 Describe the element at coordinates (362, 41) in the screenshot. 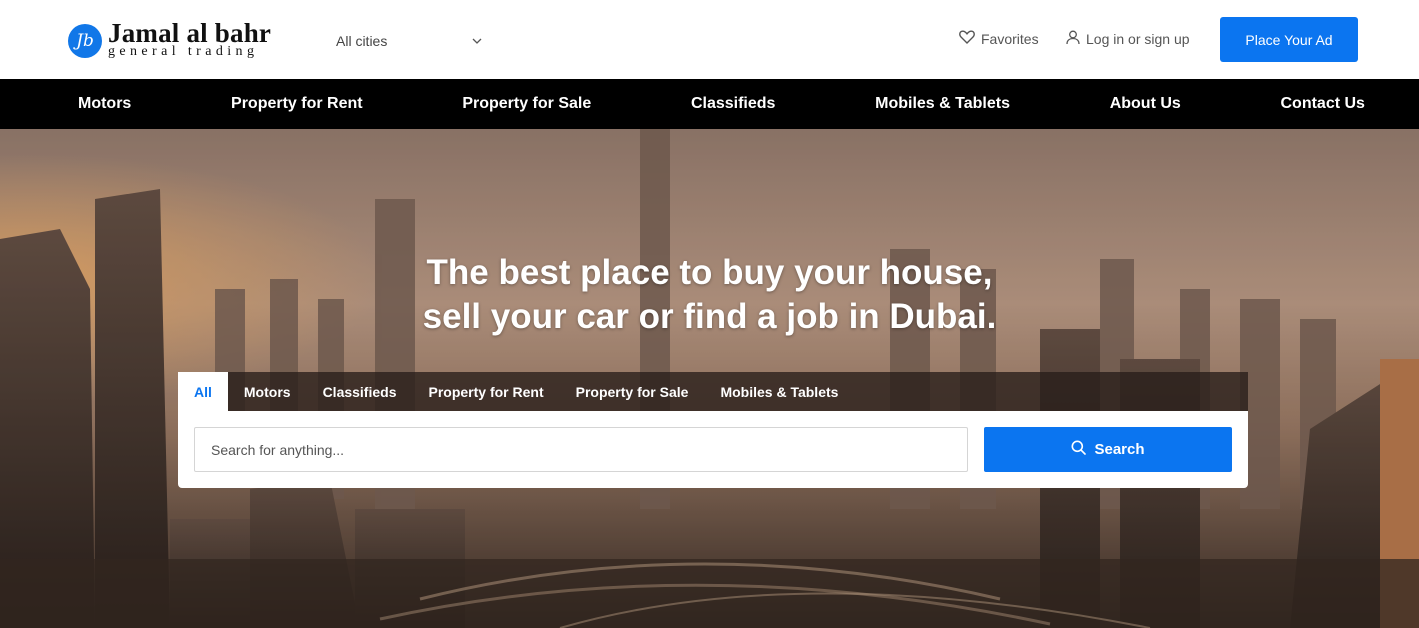

I see `city-select-value: All cities` at that location.